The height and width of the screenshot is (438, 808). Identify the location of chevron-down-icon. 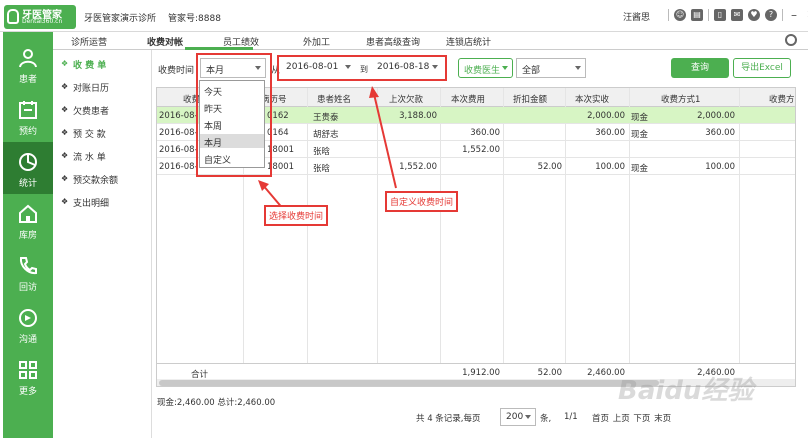
(528, 417).